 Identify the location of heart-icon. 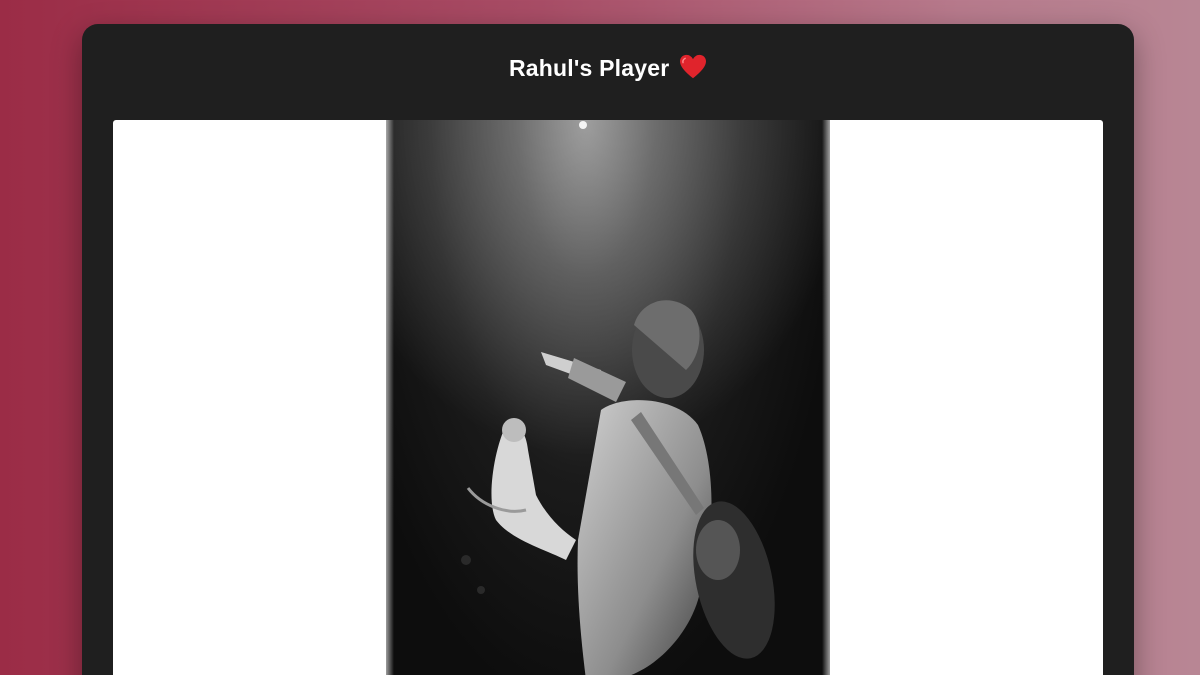
(693, 66).